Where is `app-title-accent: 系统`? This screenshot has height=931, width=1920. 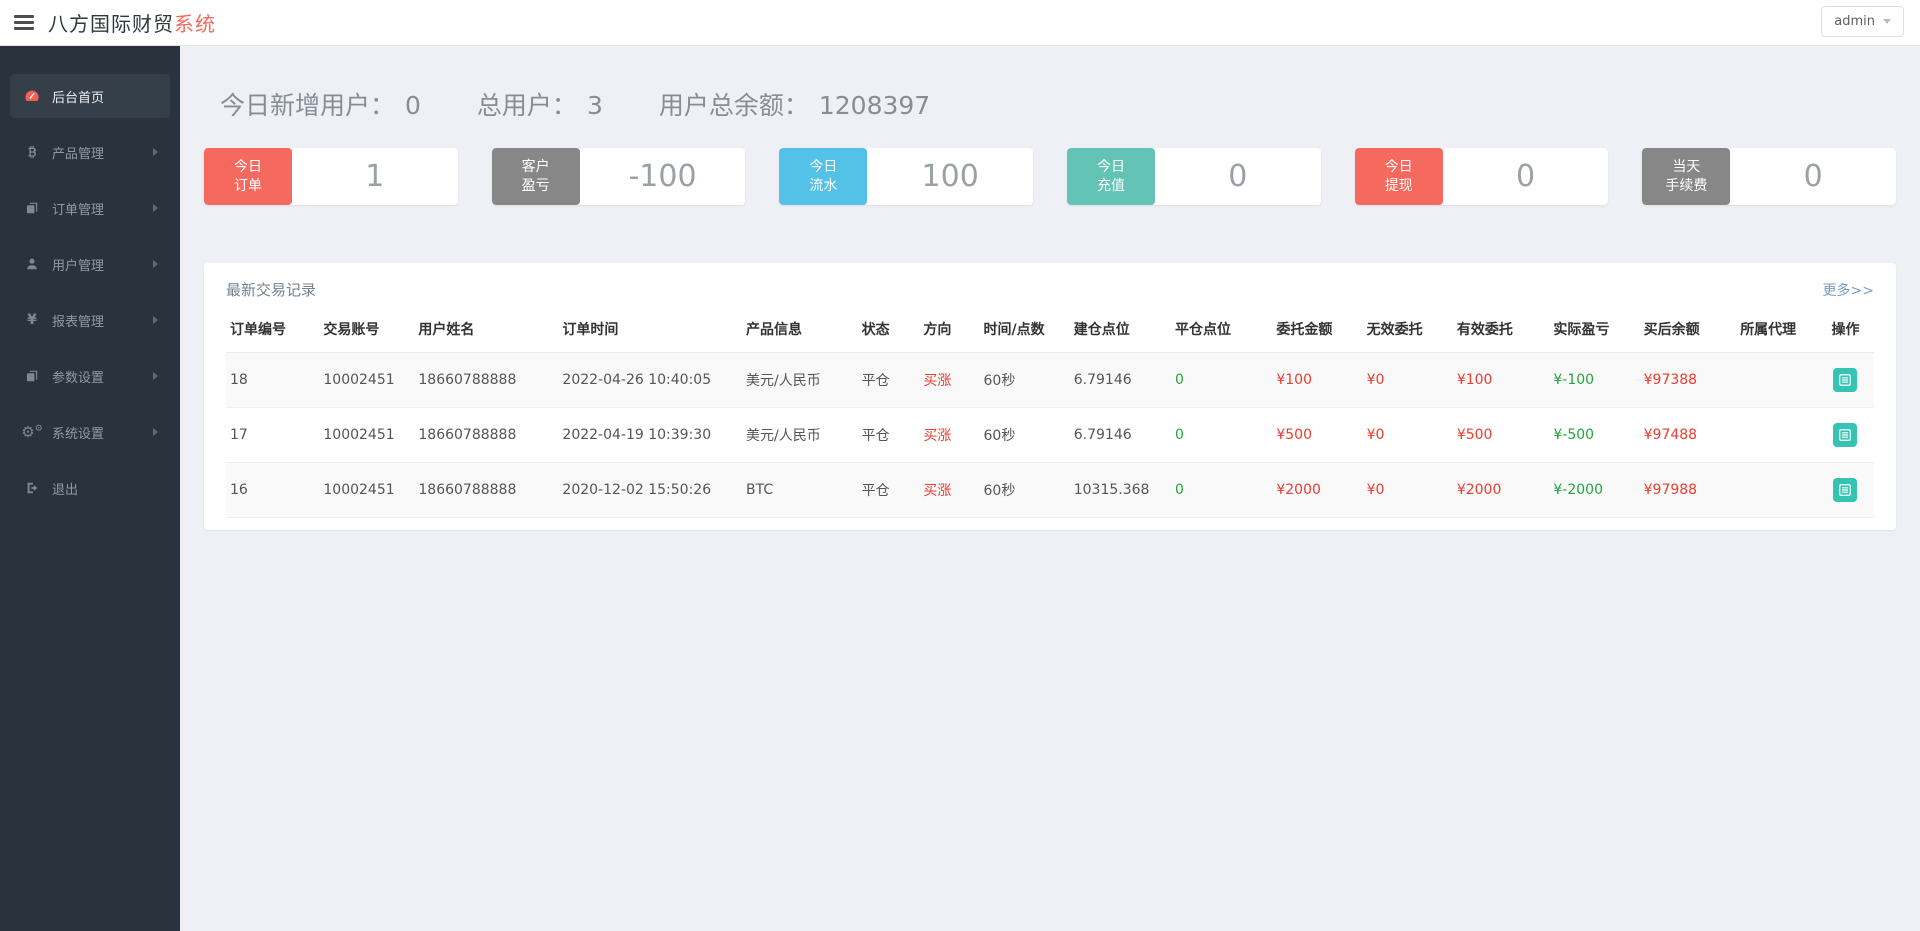
app-title-accent: 系统 is located at coordinates (195, 24).